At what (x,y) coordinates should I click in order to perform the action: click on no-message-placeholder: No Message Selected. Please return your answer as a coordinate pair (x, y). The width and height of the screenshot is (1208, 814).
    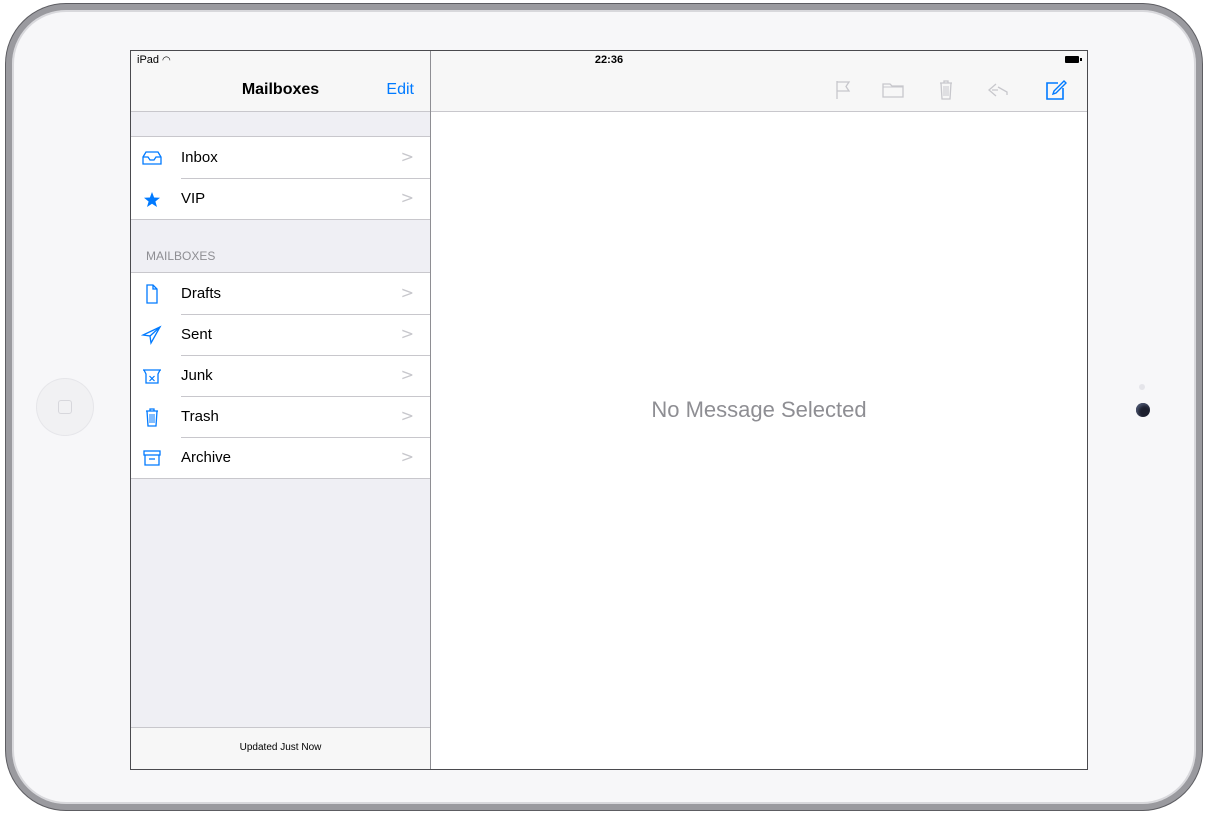
    Looking at the image, I should click on (759, 409).